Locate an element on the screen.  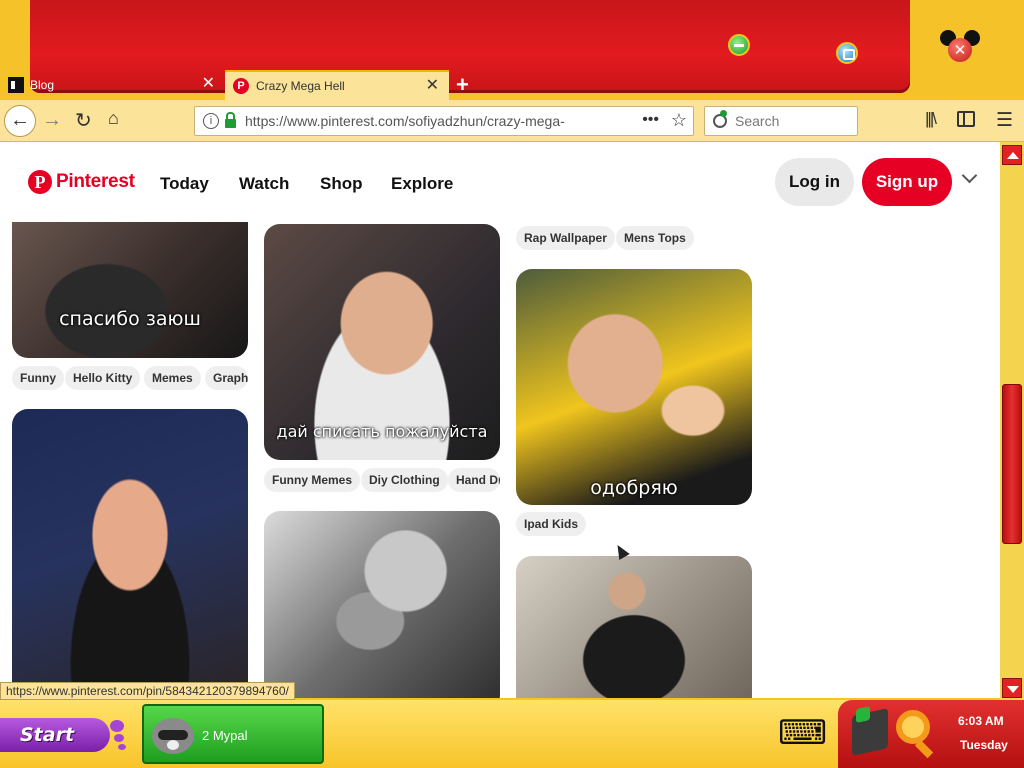
raccoon-icon is located at coordinates (173, 736).